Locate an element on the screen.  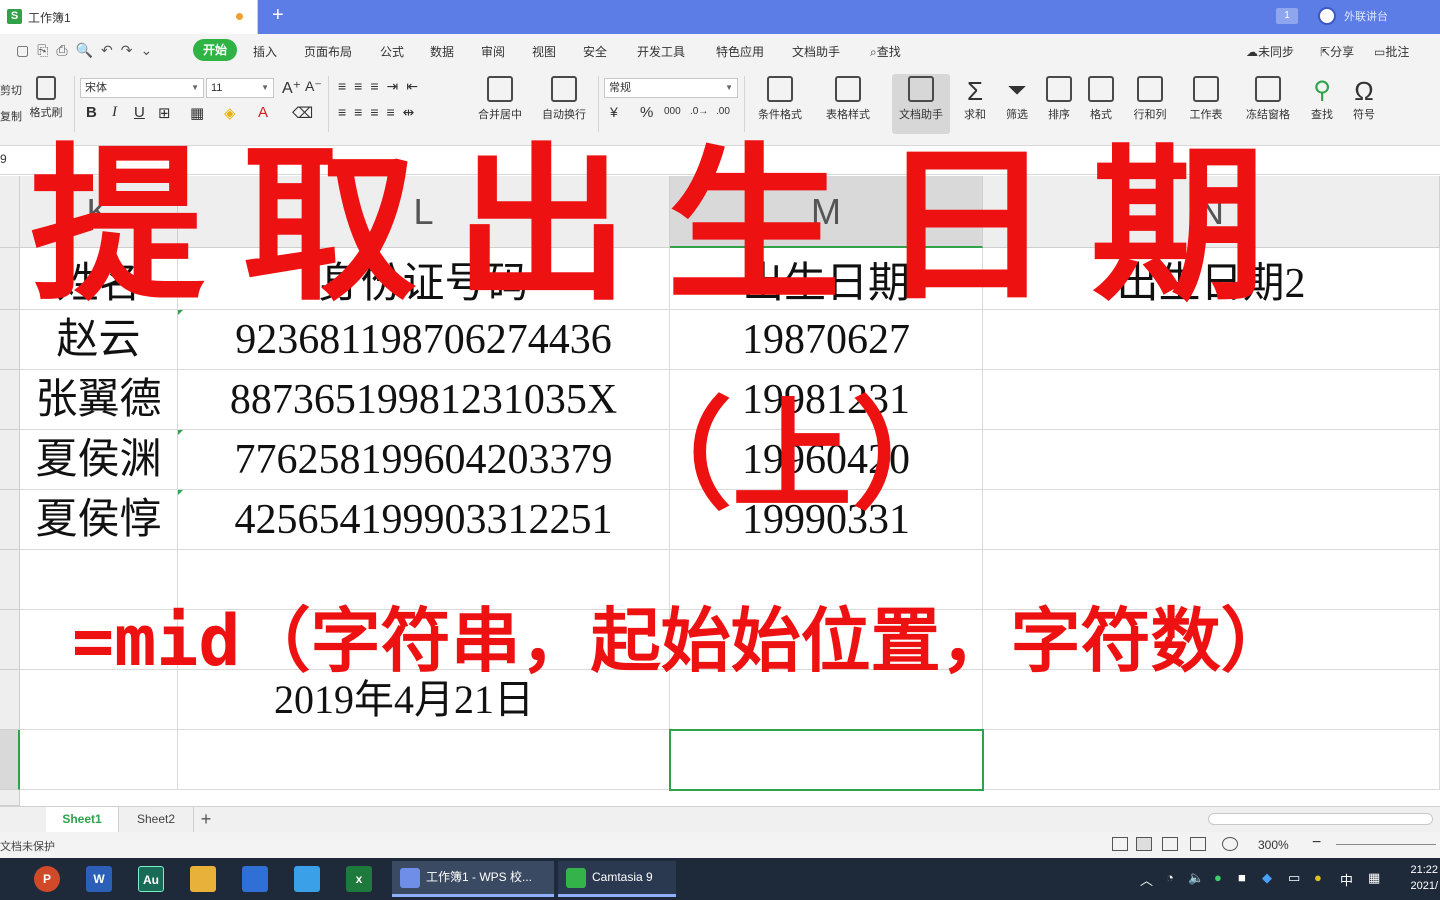
underline-button: U is located at coordinates (139, 112).